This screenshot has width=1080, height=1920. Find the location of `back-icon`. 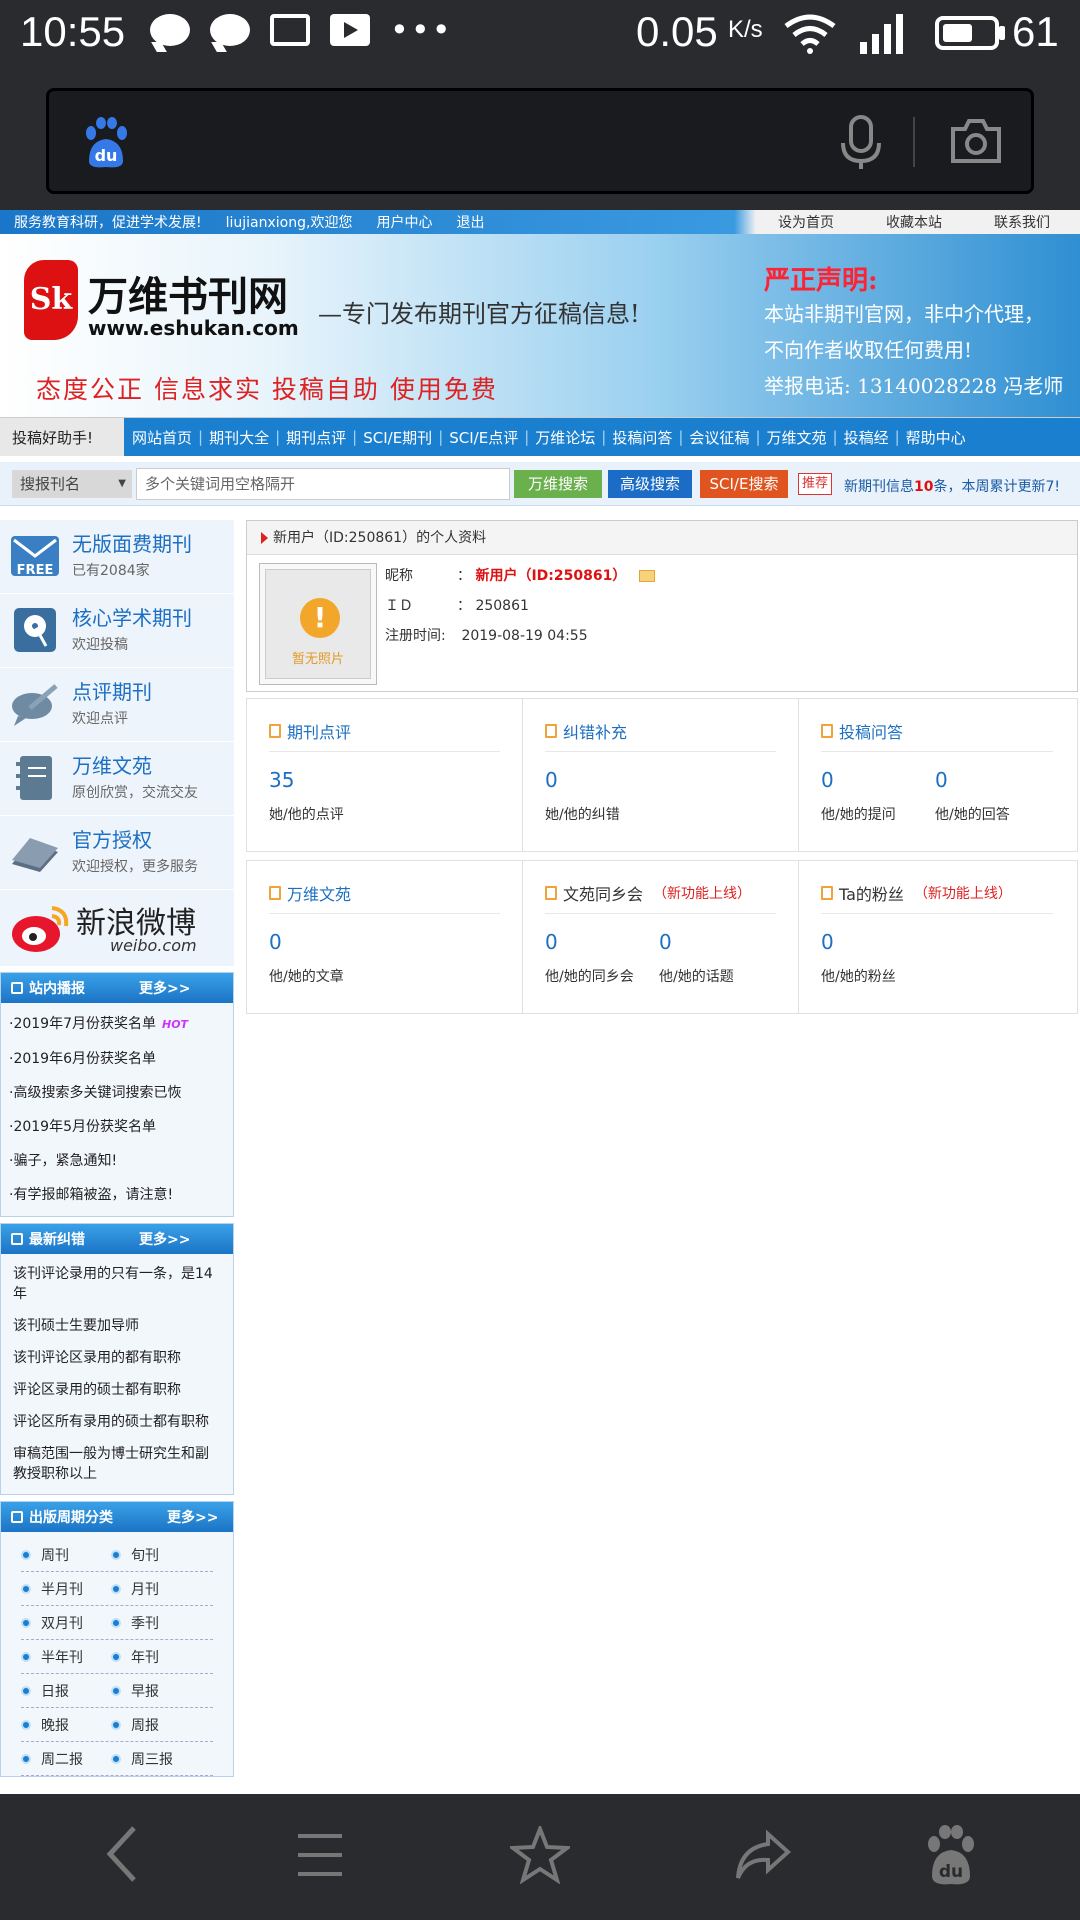

back-icon is located at coordinates (122, 1854).